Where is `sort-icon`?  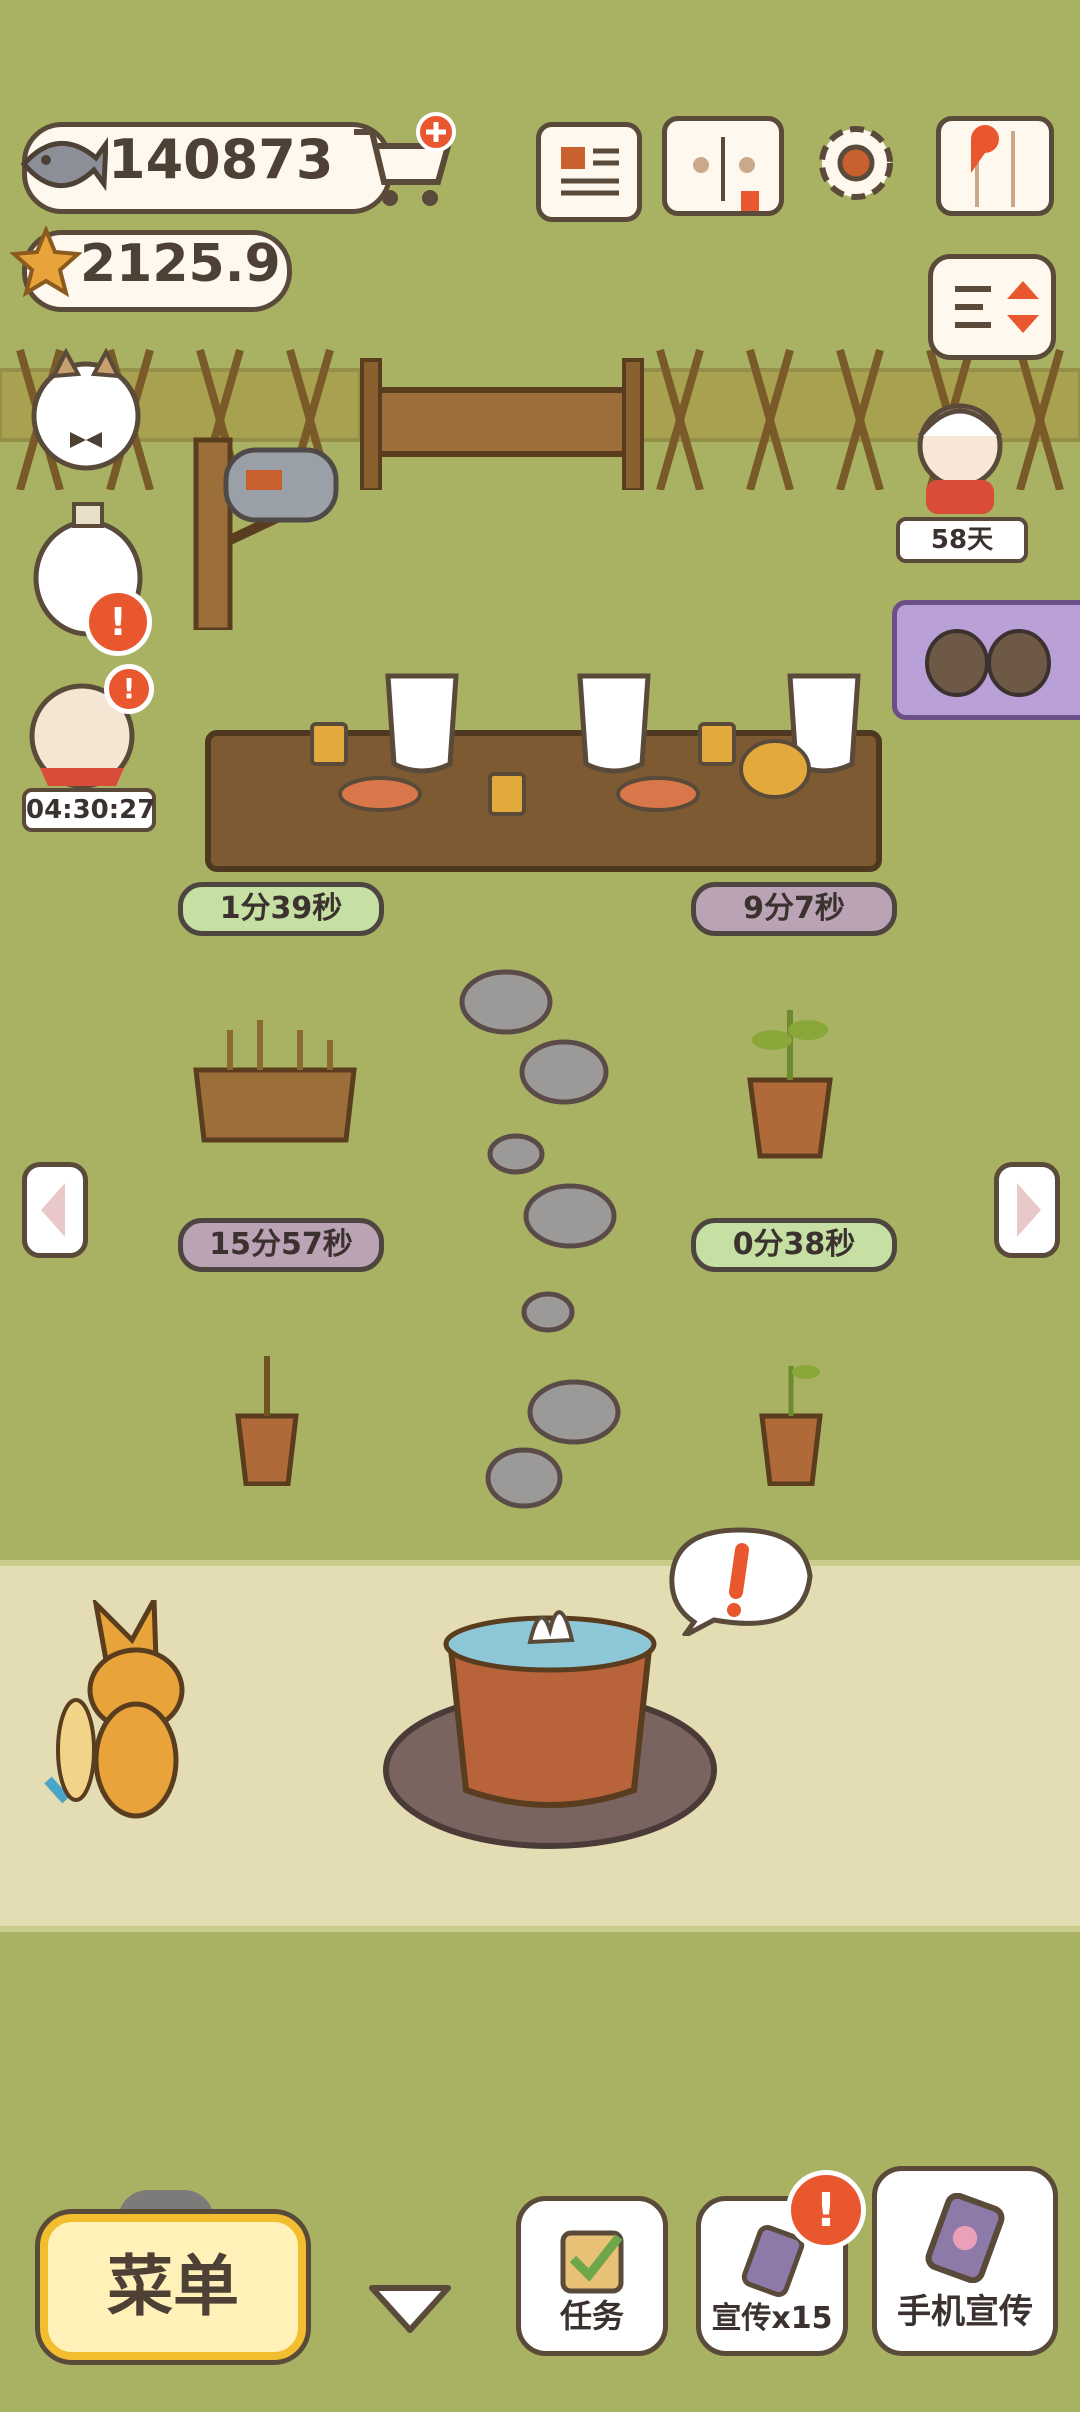 sort-icon is located at coordinates (997, 307).